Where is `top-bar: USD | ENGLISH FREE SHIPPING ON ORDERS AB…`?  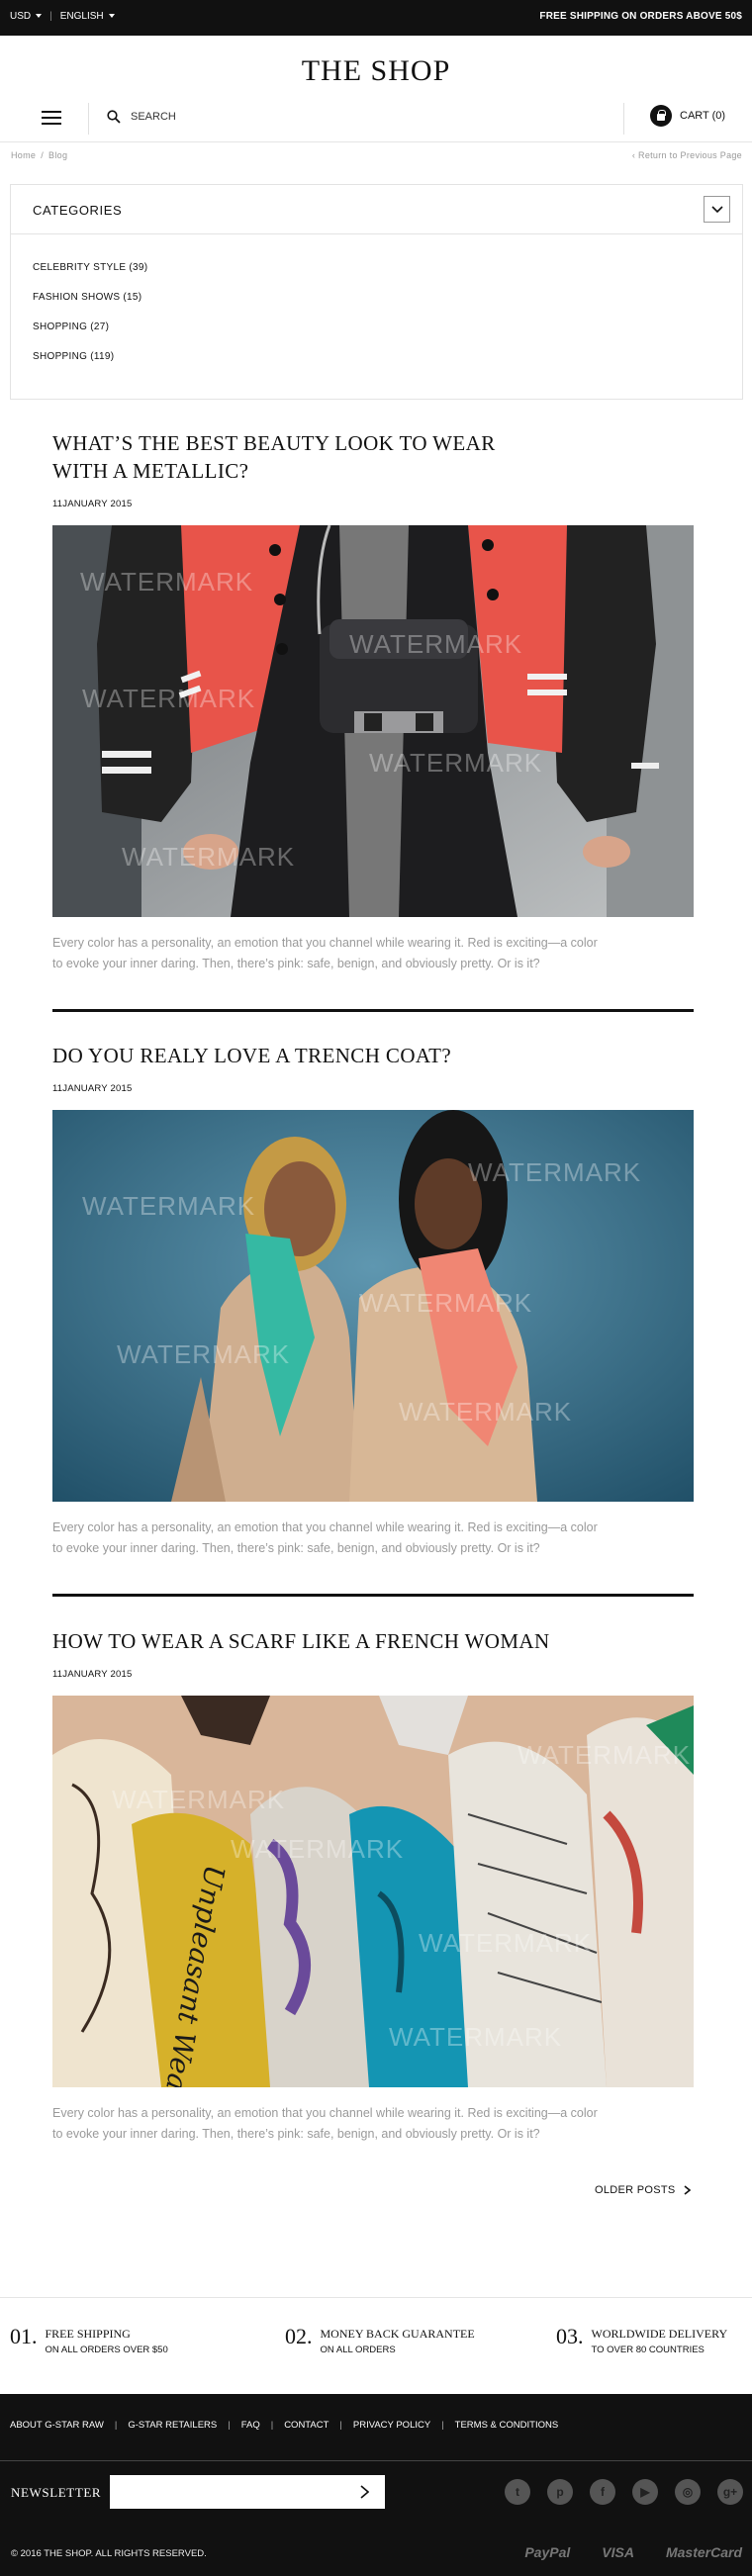
top-bar: USD | ENGLISH FREE SHIPPING ON ORDERS AB… is located at coordinates (376, 18).